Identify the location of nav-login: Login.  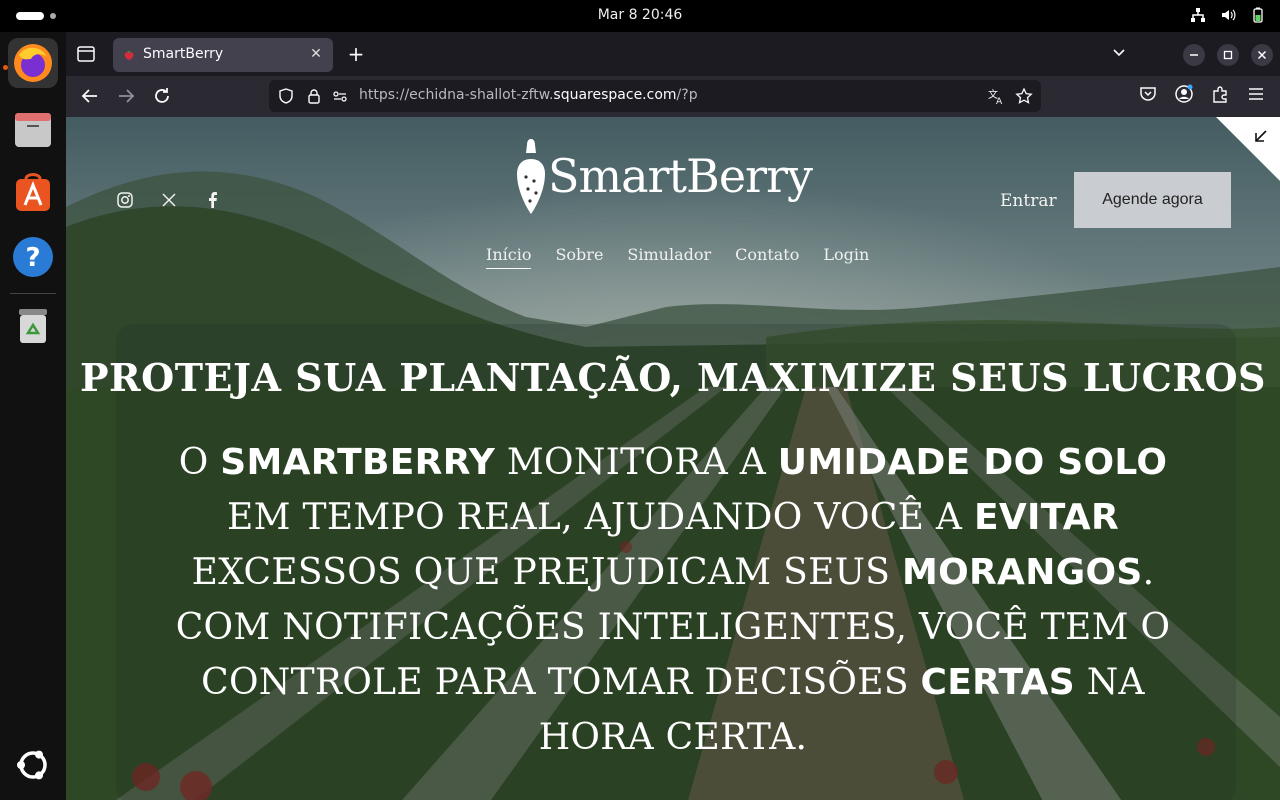
(846, 257).